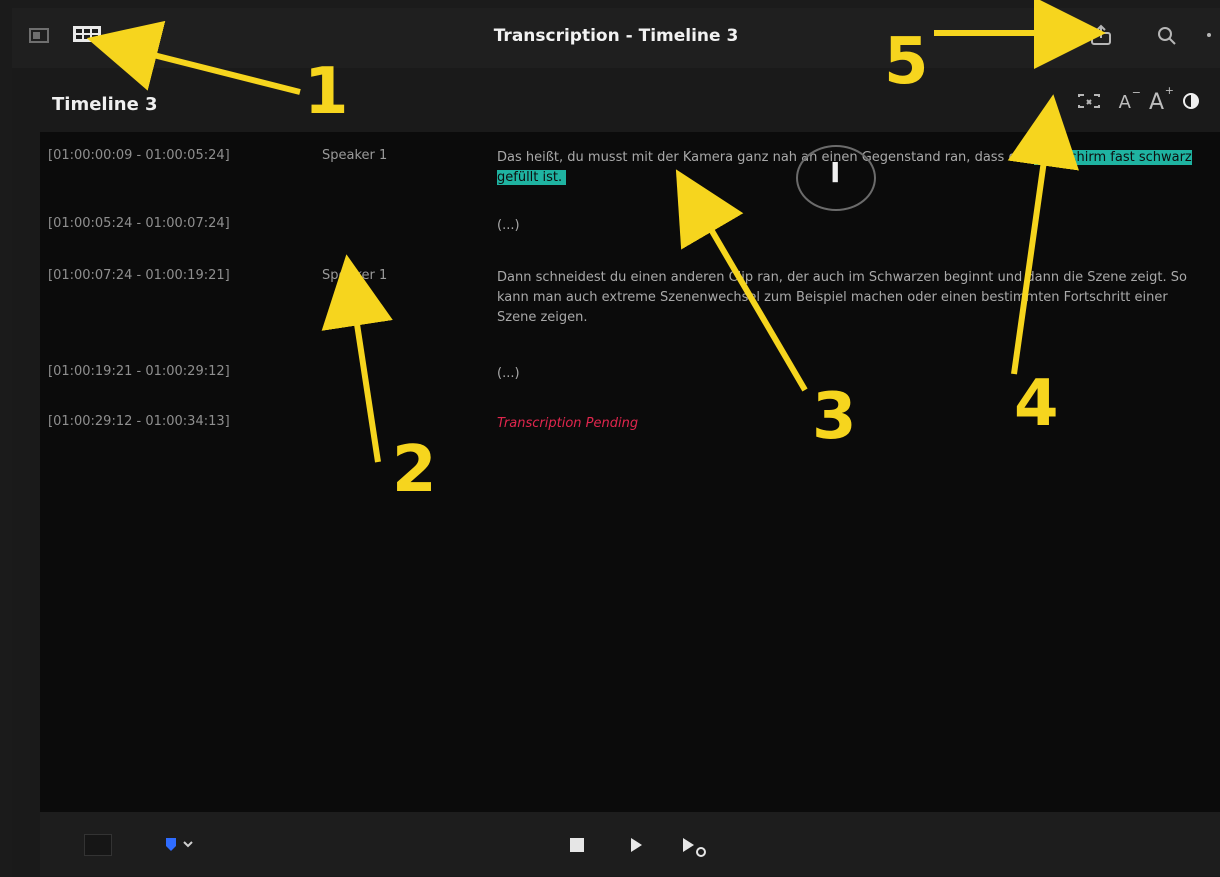  Describe the element at coordinates (1124, 102) in the screenshot. I see `font-decrease-label: A` at that location.